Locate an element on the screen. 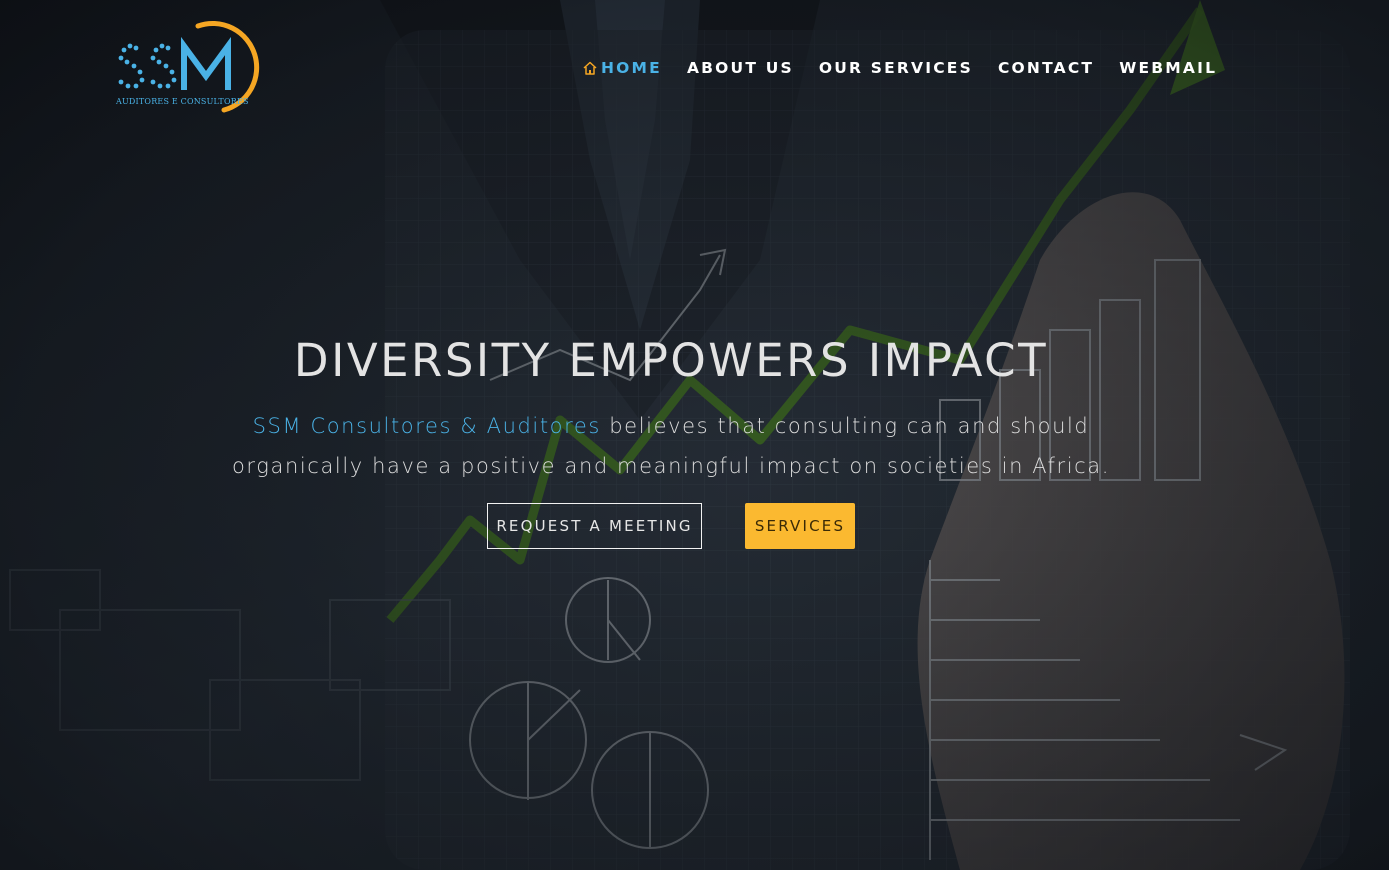 Image resolution: width=1389 pixels, height=870 pixels. nav-item-webmail: WEBMAIL is located at coordinates (1168, 68).